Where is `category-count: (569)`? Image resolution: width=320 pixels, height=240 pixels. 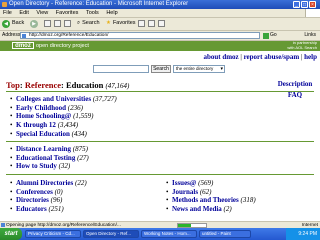 category-count: (569) is located at coordinates (206, 183).